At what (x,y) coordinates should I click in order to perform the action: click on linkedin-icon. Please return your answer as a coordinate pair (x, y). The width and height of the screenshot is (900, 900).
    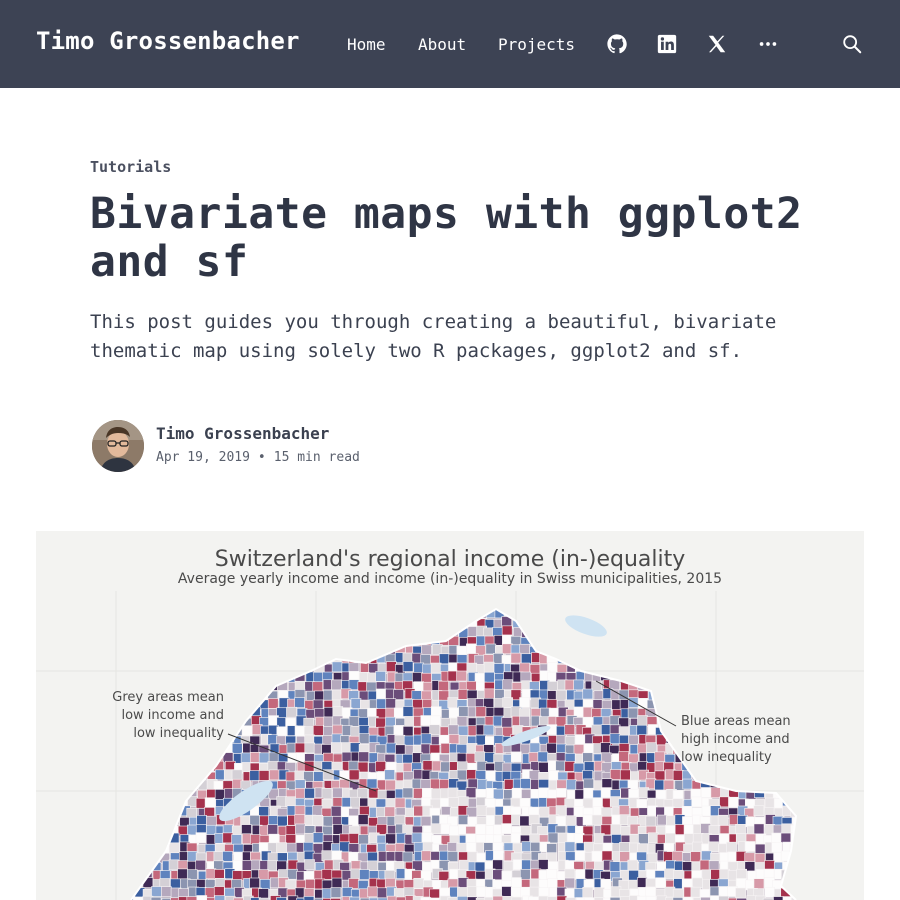
    Looking at the image, I should click on (667, 44).